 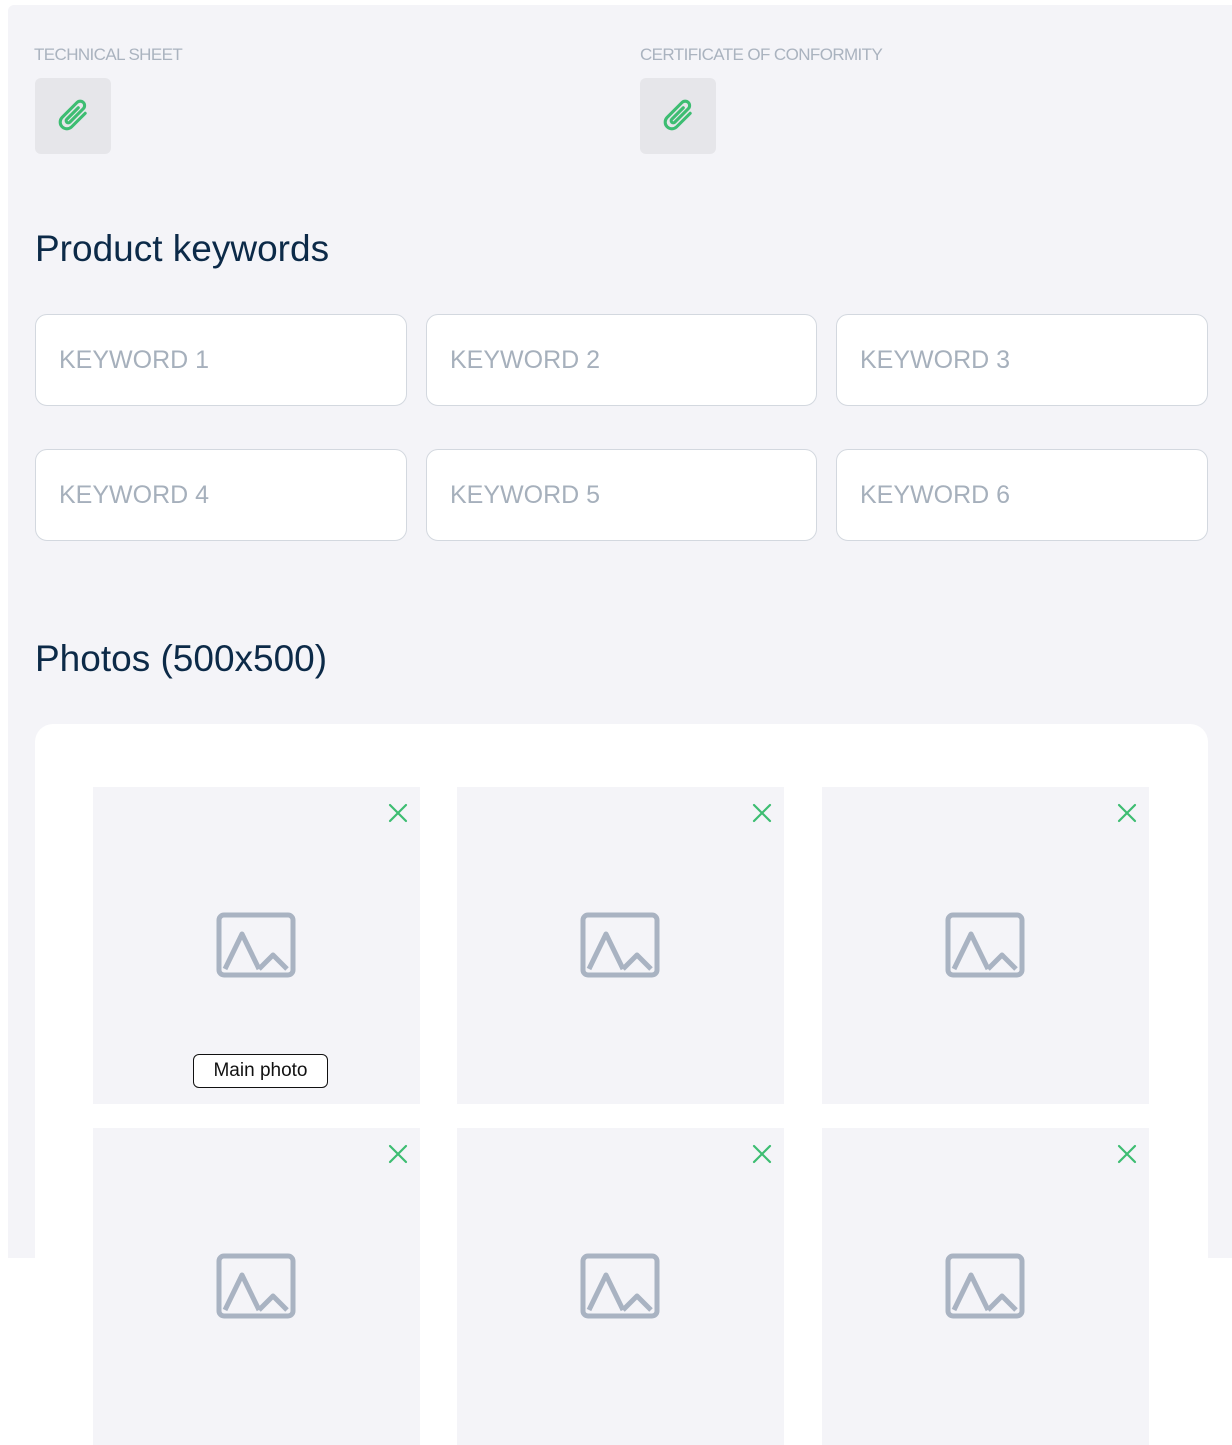 I want to click on certificate-attach-button, so click(x=678, y=116).